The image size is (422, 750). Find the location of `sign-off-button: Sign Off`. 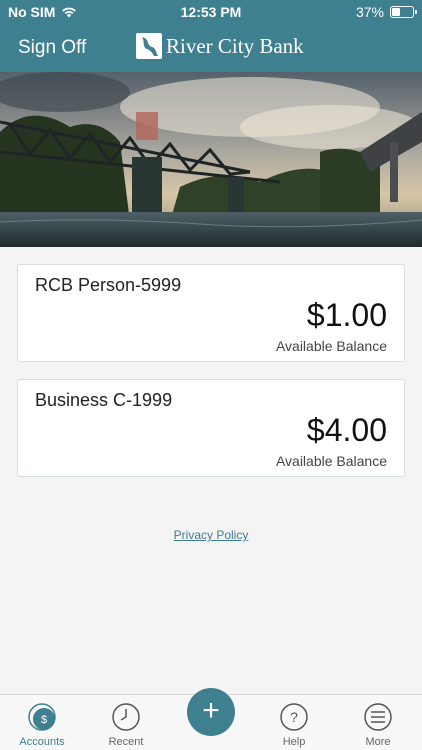

sign-off-button: Sign Off is located at coordinates (52, 48).